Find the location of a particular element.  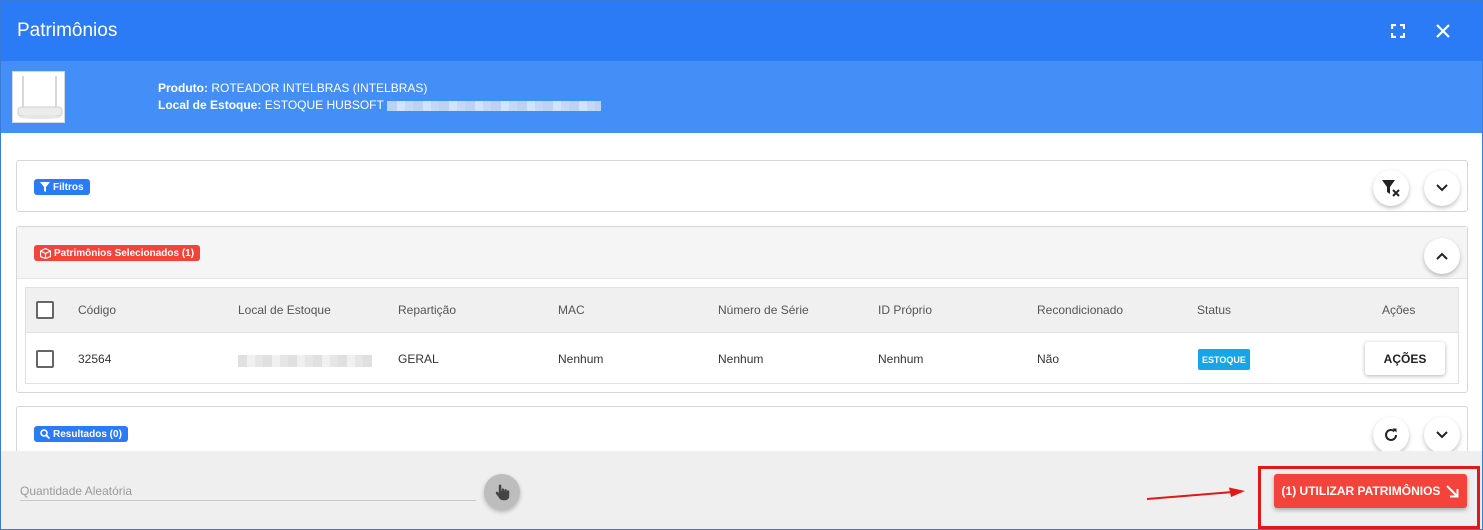

pick-random-button is located at coordinates (502, 492).